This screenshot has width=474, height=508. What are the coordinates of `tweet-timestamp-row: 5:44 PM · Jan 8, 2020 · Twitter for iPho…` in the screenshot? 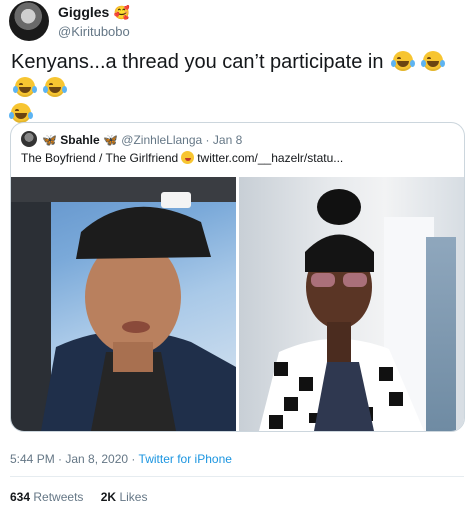 It's located at (121, 459).